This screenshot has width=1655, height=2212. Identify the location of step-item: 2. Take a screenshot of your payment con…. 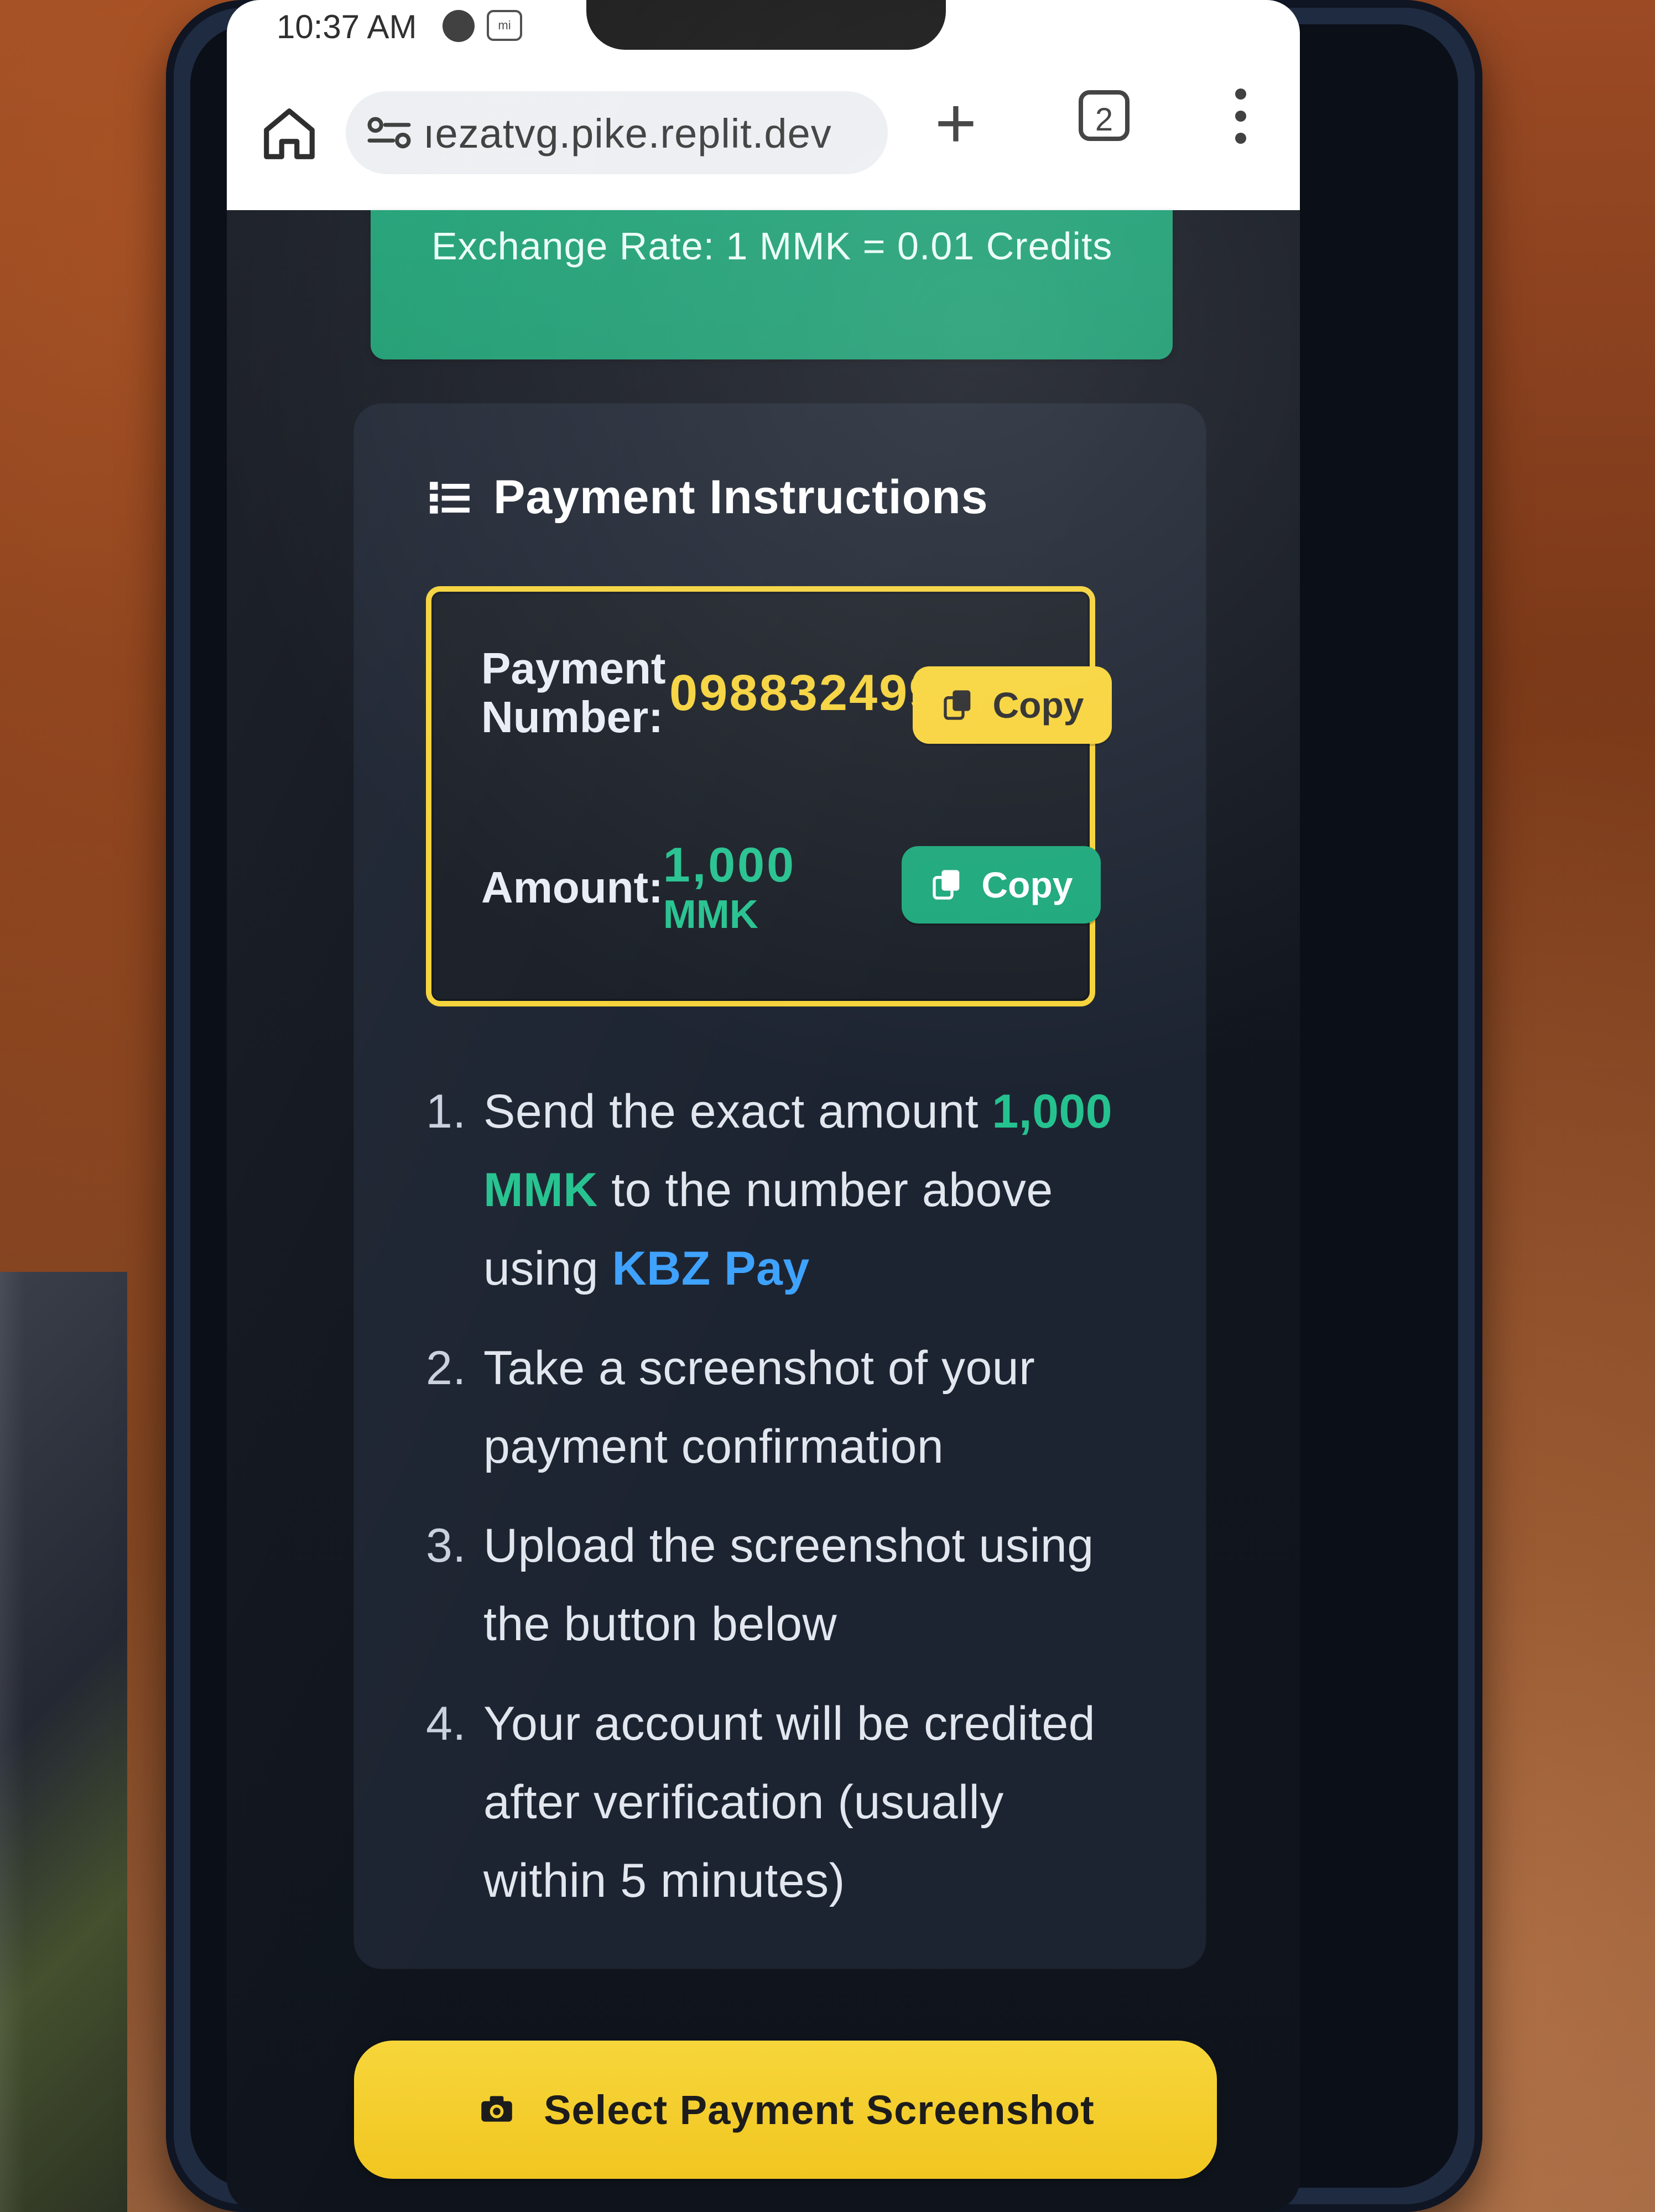
(774, 1408).